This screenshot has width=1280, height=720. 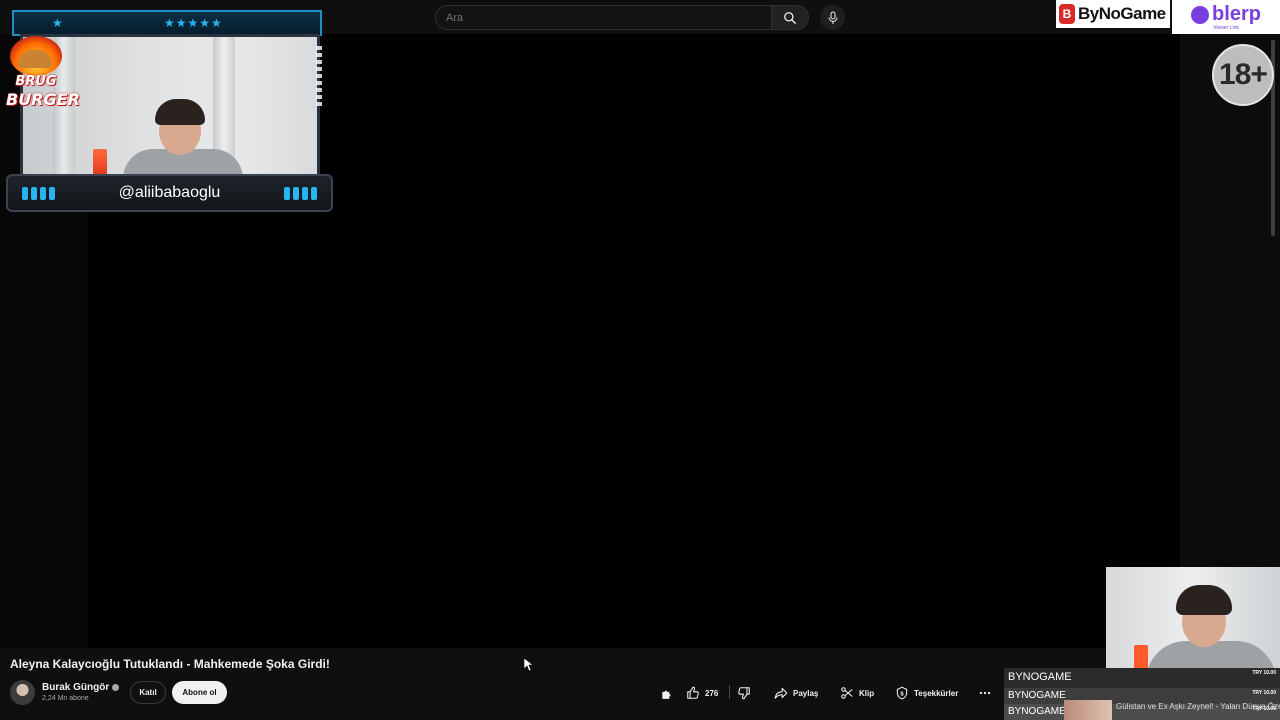 What do you see at coordinates (702, 693) in the screenshot?
I see `like-button: 276` at bounding box center [702, 693].